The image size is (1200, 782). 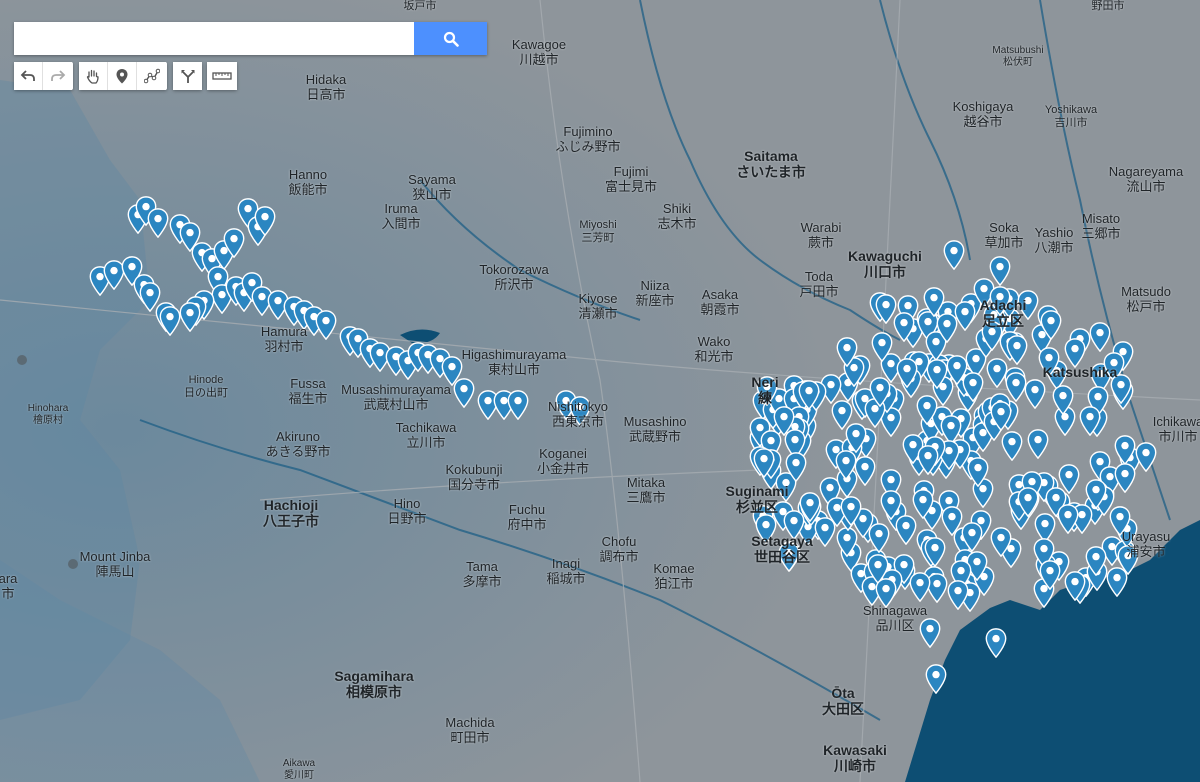 What do you see at coordinates (563, 461) in the screenshot?
I see `place-label-koganei: Koganei 小金井市` at bounding box center [563, 461].